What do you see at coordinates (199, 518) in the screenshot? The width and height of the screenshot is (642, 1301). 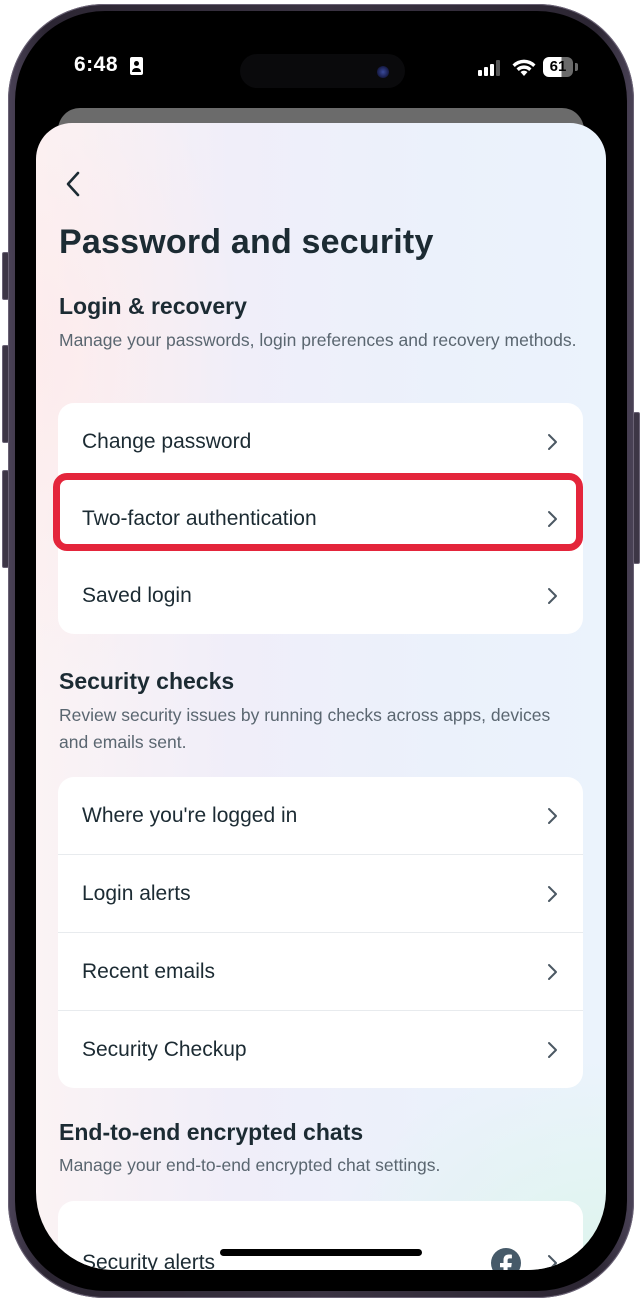 I see `item-label: Two-factor authentication` at bounding box center [199, 518].